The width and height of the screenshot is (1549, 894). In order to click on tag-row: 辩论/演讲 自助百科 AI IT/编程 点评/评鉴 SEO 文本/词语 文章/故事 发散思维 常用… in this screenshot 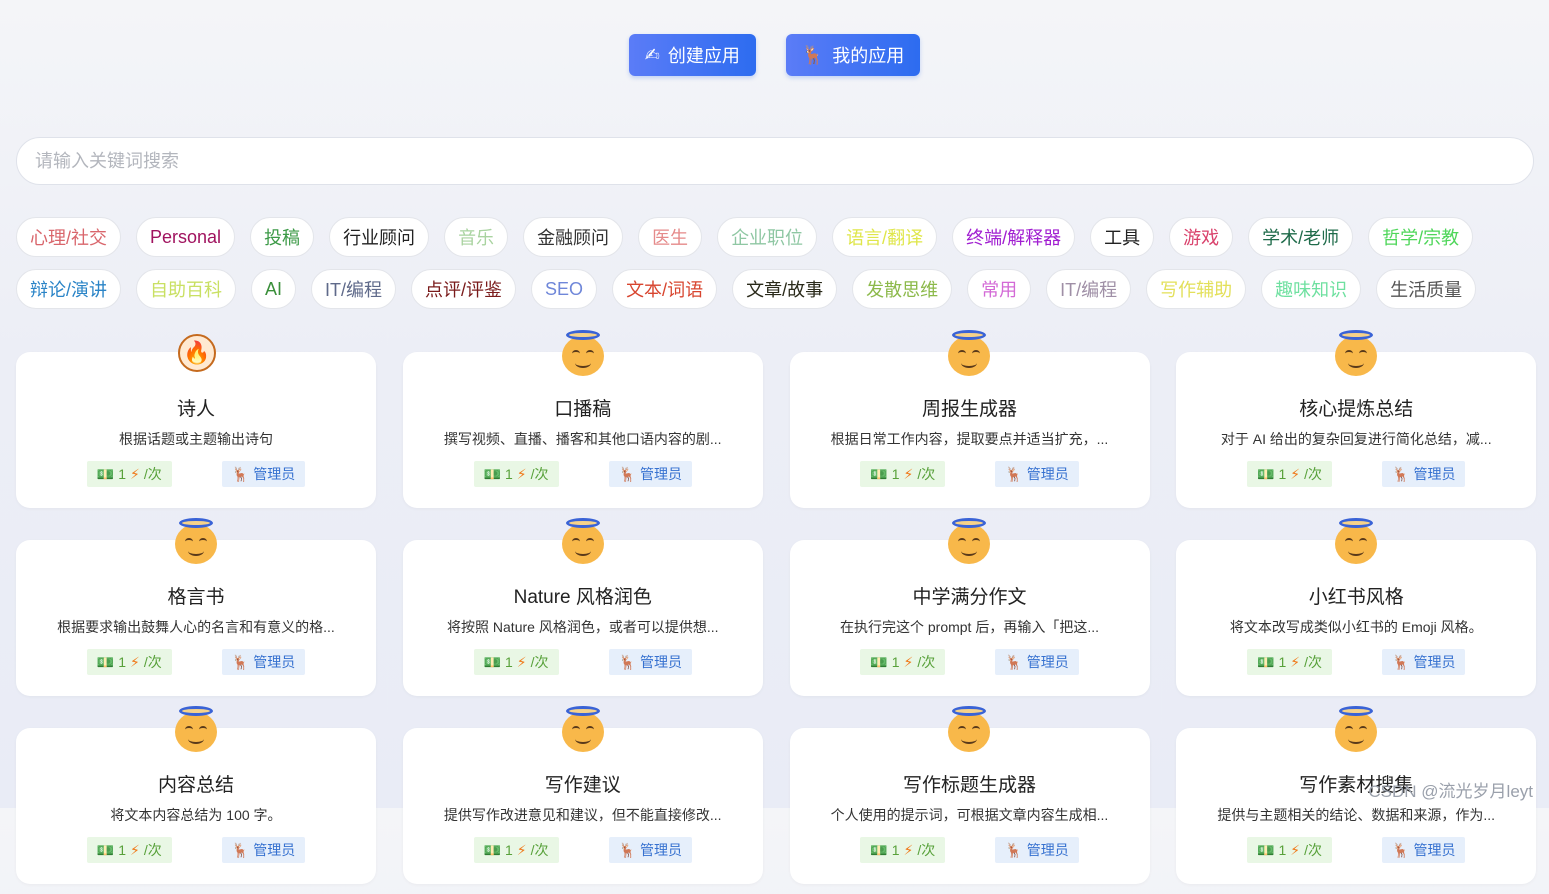, I will do `click(776, 289)`.